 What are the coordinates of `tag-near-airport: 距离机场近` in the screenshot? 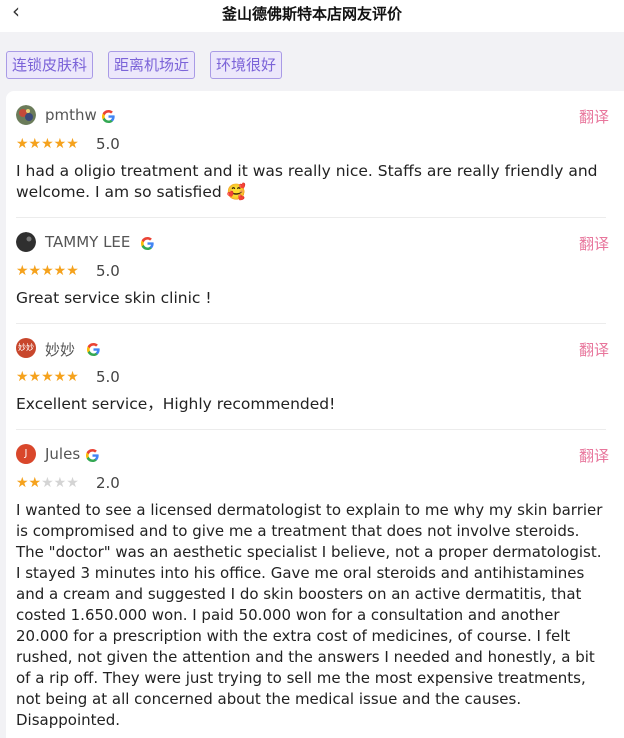 It's located at (152, 65).